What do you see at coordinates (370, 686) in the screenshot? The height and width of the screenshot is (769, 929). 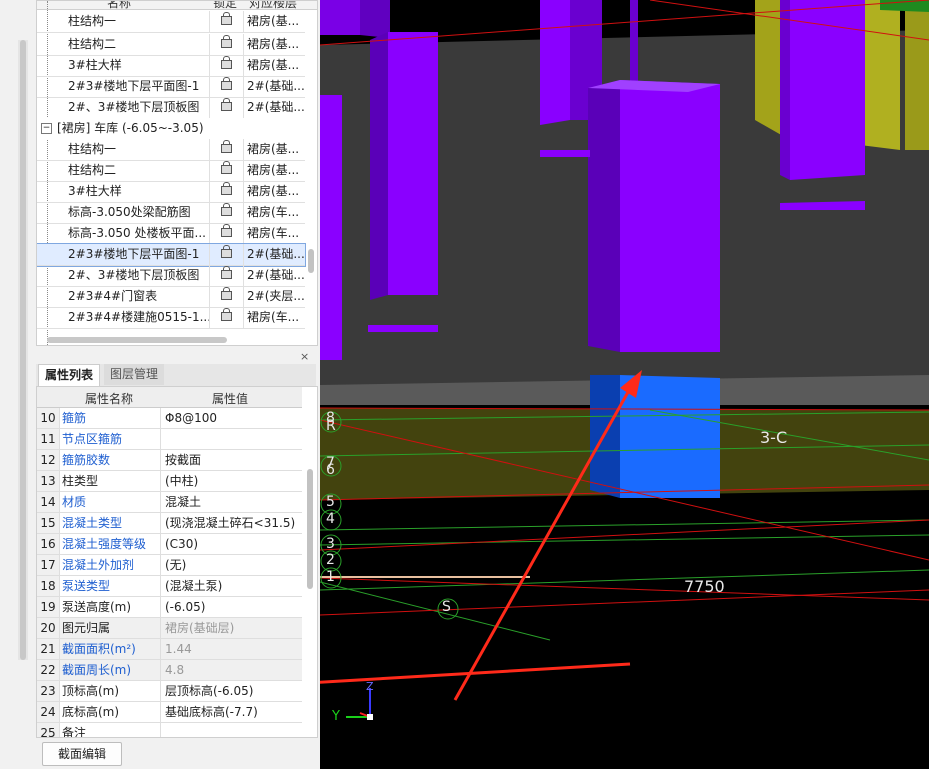 I see `coord-label-z: Z` at bounding box center [370, 686].